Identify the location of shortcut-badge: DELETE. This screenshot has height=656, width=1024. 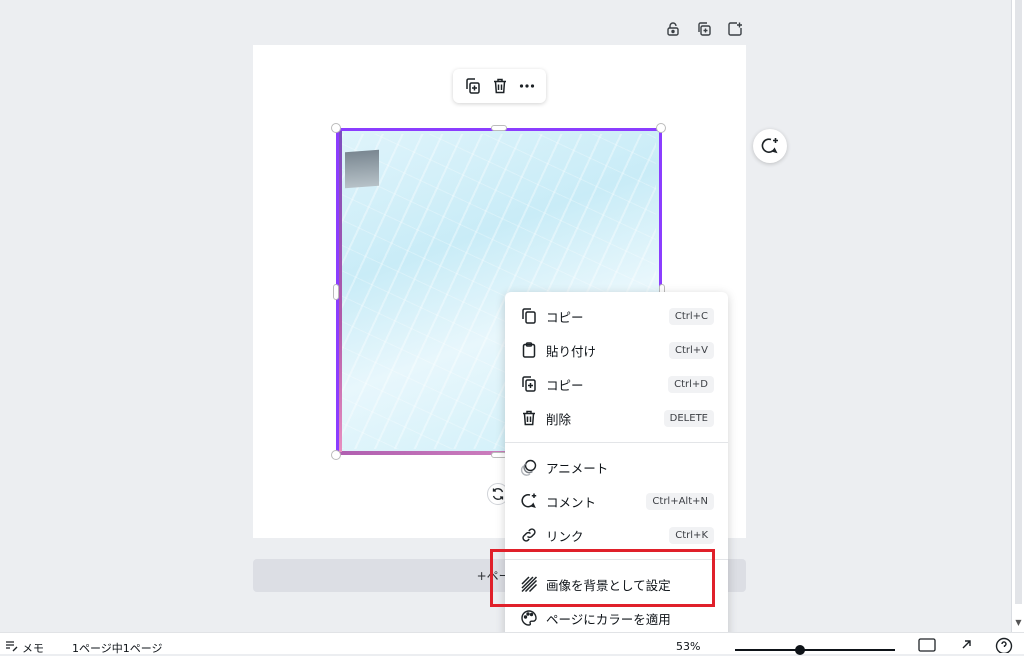
(688, 418).